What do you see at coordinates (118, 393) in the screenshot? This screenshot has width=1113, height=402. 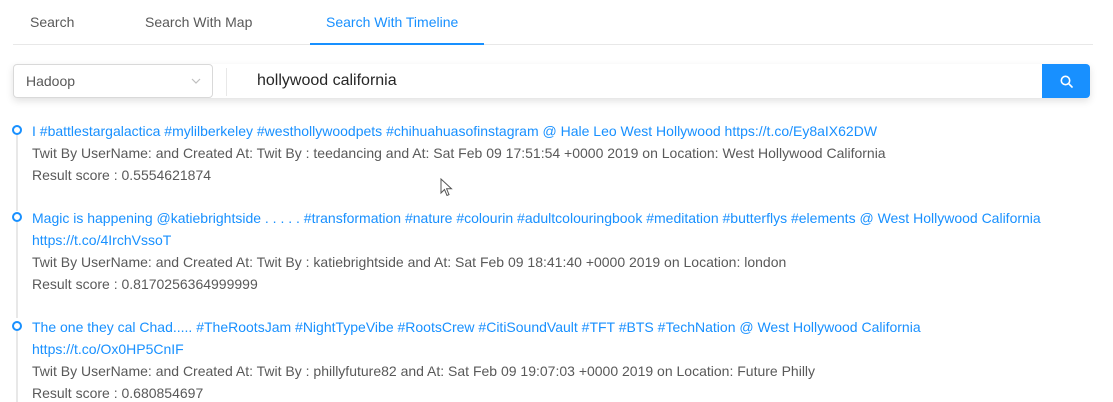 I see `result-score: Result score : 0.680854697` at bounding box center [118, 393].